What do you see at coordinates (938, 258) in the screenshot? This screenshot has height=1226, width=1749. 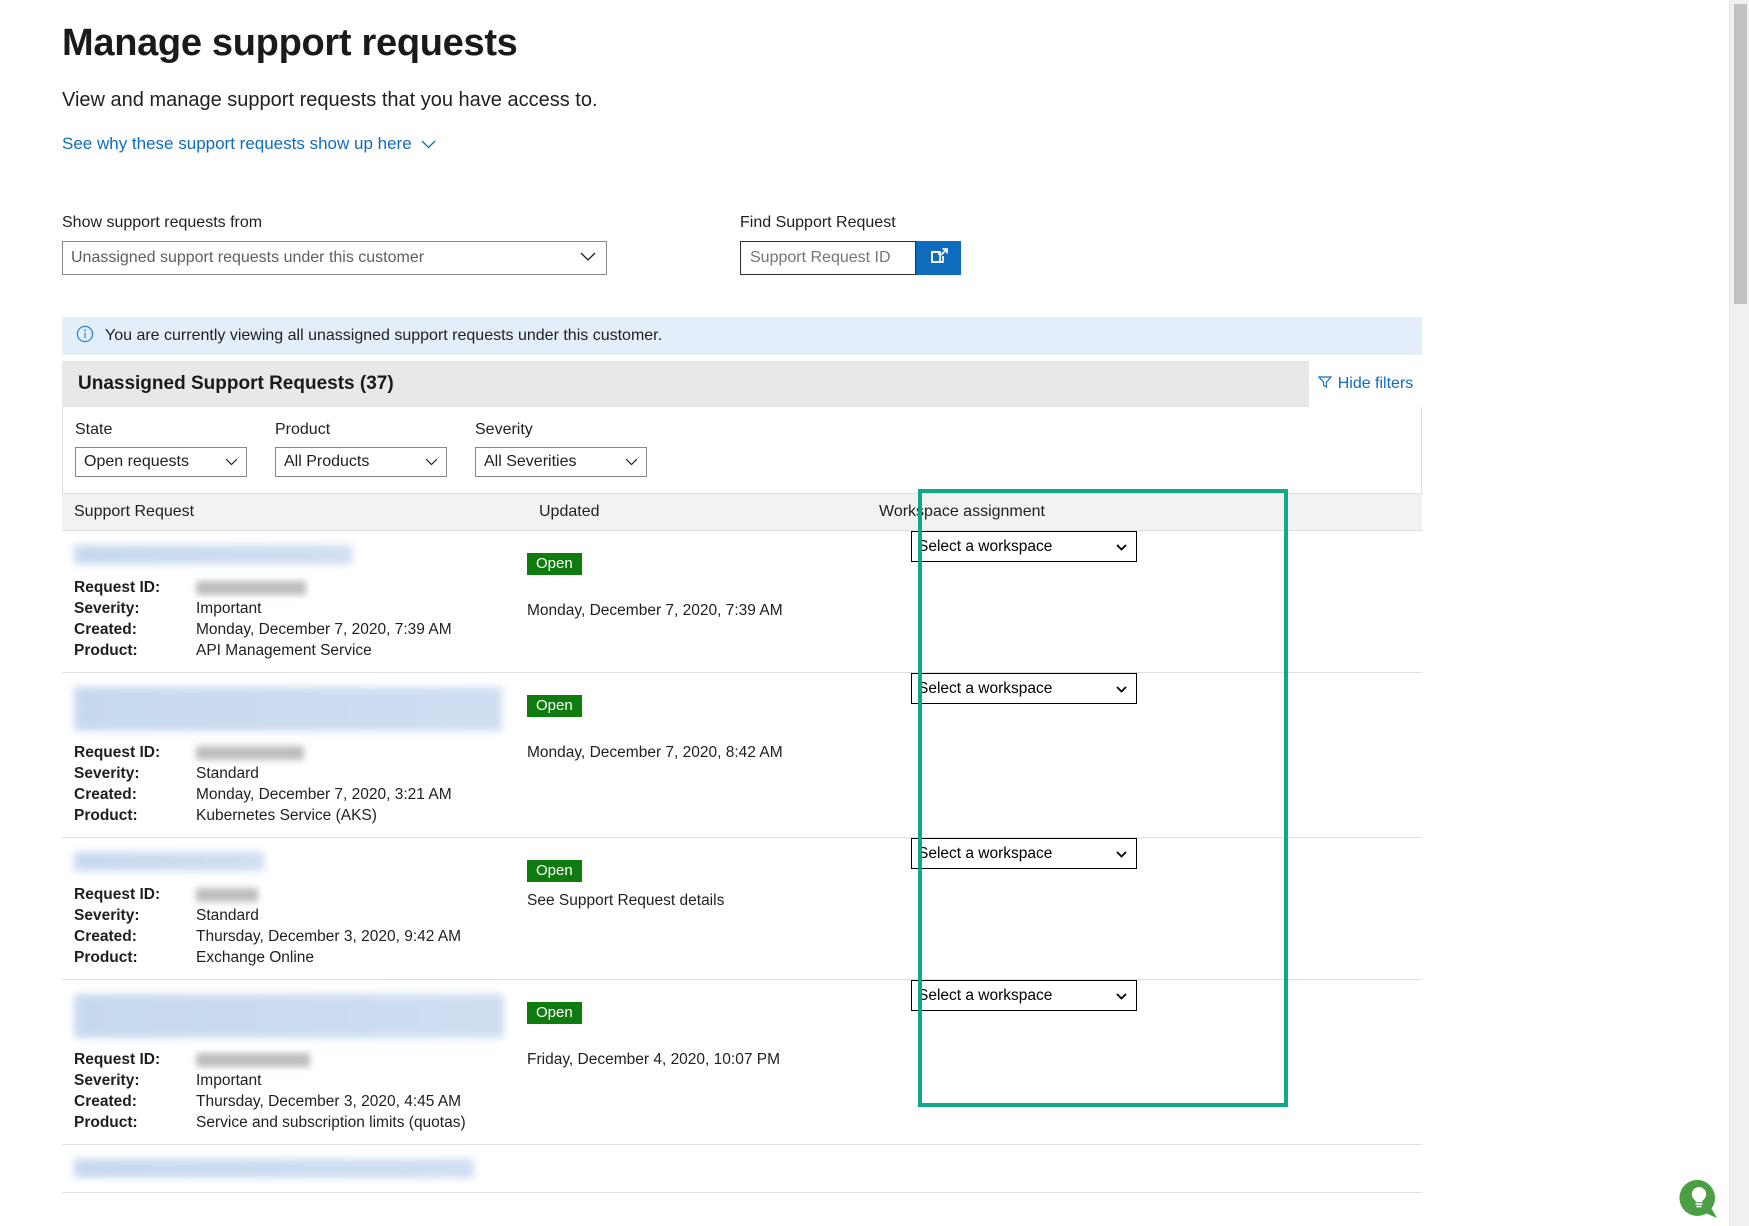 I see `find-request-button` at bounding box center [938, 258].